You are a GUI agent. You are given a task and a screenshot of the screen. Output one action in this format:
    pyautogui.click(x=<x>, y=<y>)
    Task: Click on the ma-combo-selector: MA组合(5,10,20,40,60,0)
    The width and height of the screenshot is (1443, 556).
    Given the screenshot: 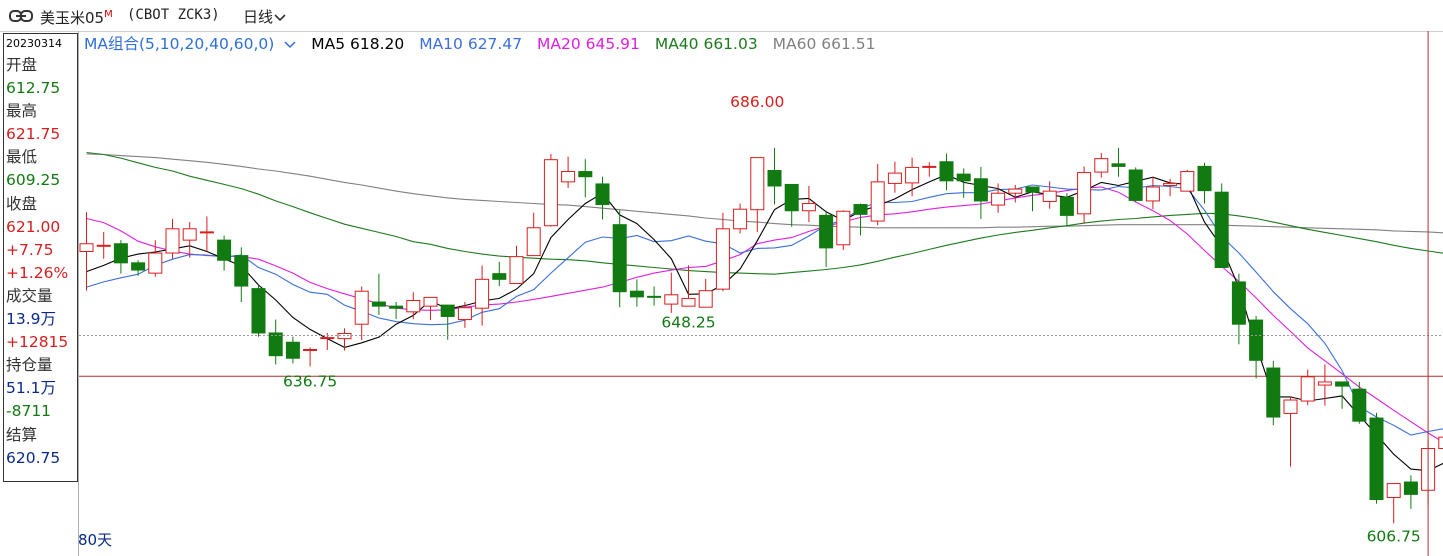 What is the action you would take?
    pyautogui.click(x=190, y=44)
    